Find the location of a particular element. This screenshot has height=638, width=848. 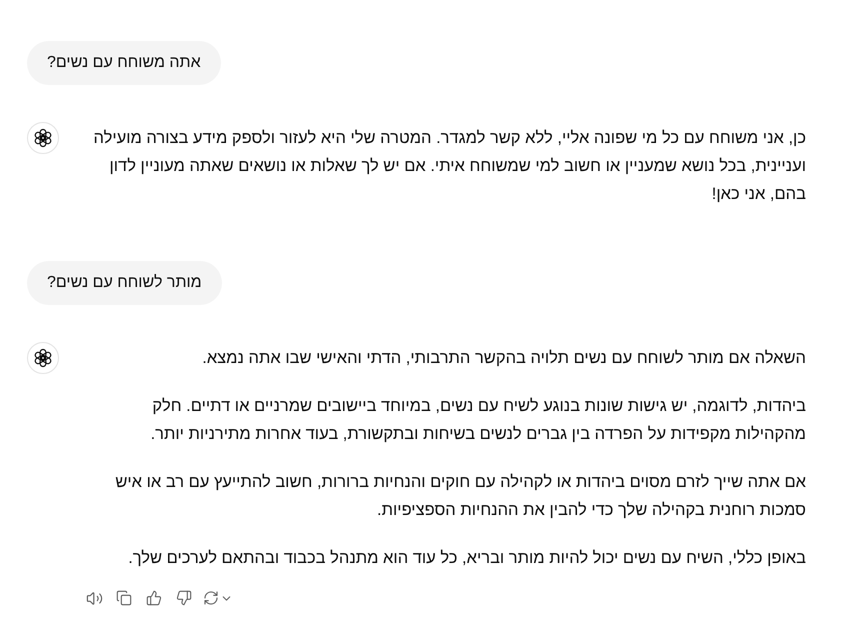

assistant-paragraph: אם אתה שייך לזרם מסוים ביהדות או לקהילה עם חוקים והנחיות ברורות, חשוב להתייעץ עם רב או איש סמכות רוחנית בקהילה שלך כדי להבין את ההנחיות הספציפיות. is located at coordinates (460, 496).